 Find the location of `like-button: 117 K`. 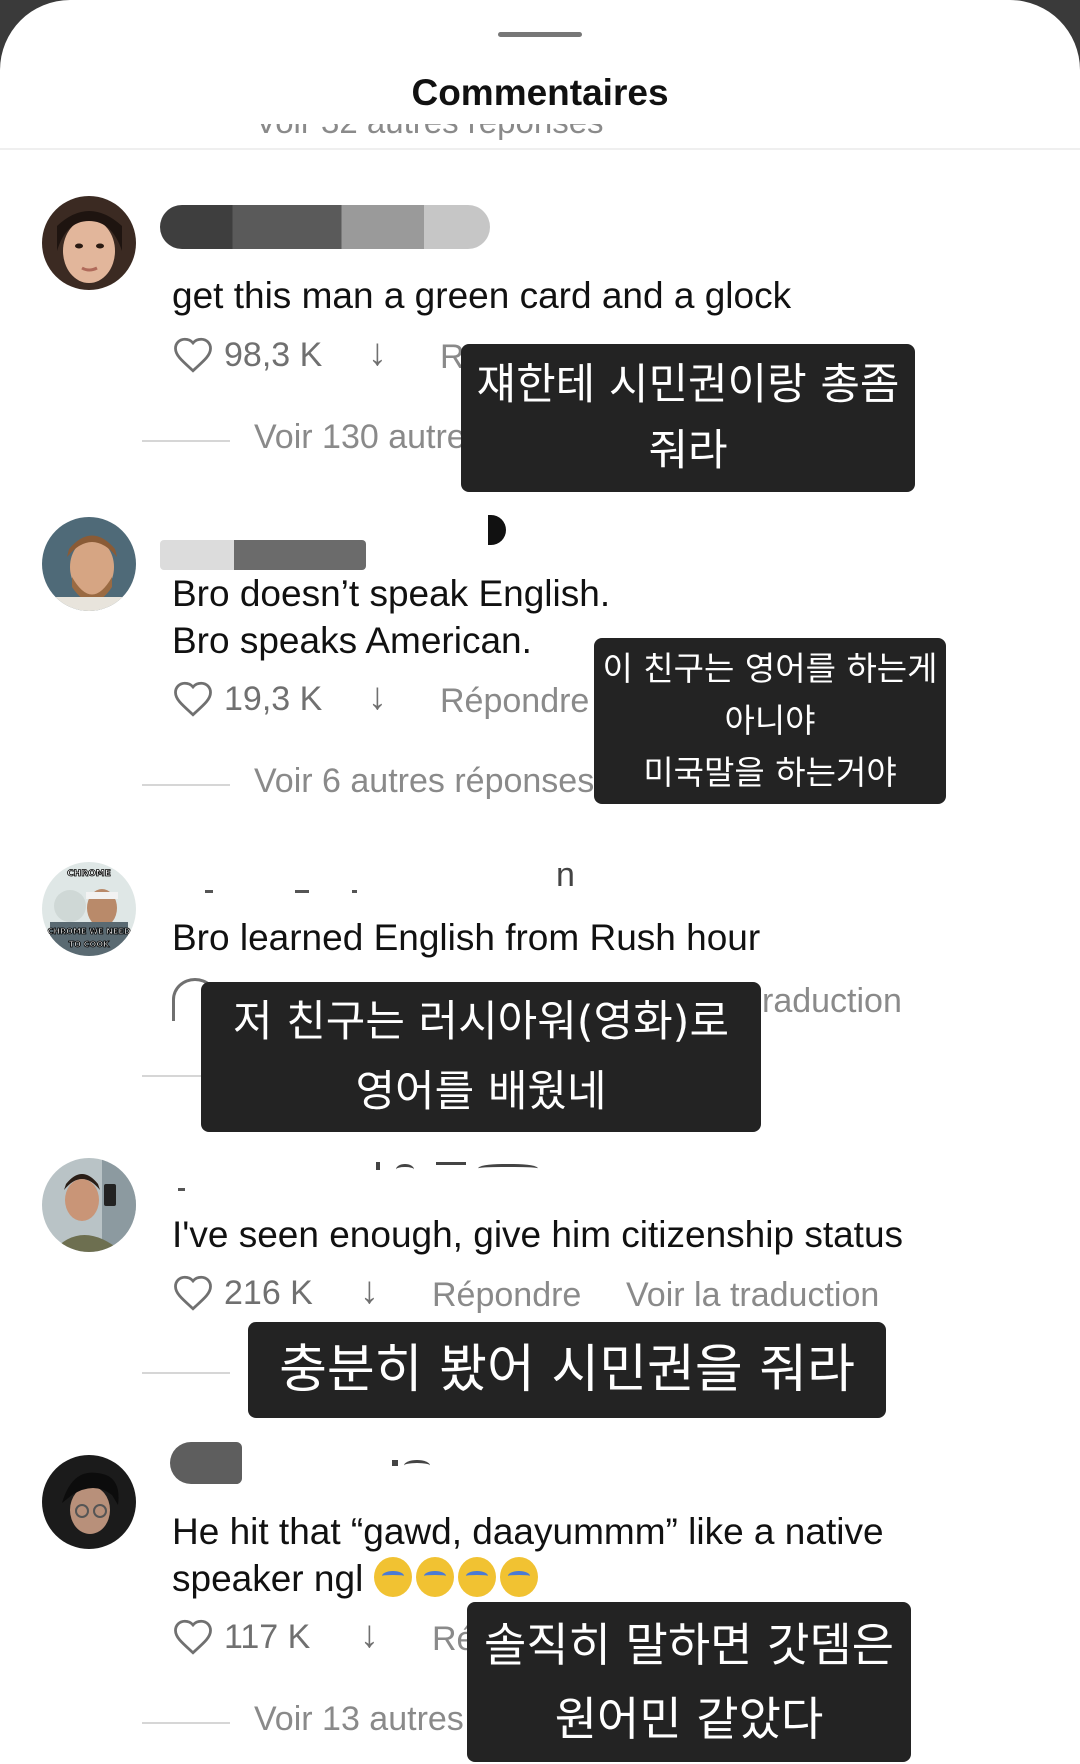

like-button: 117 K is located at coordinates (241, 1637).